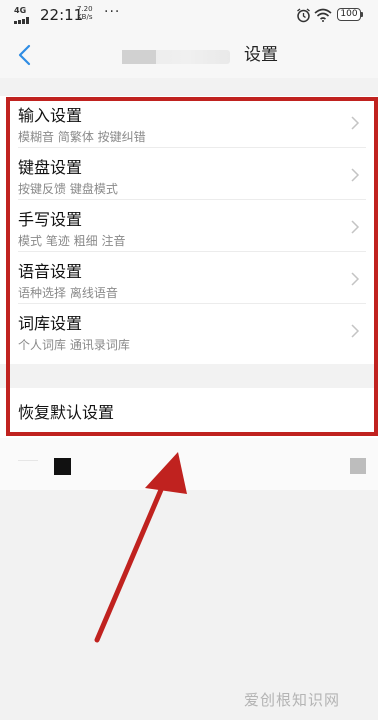 The height and width of the screenshot is (720, 378). I want to click on status-bar: 4G 22:11 7.20 KB/s ··· 100, so click(189, 16).